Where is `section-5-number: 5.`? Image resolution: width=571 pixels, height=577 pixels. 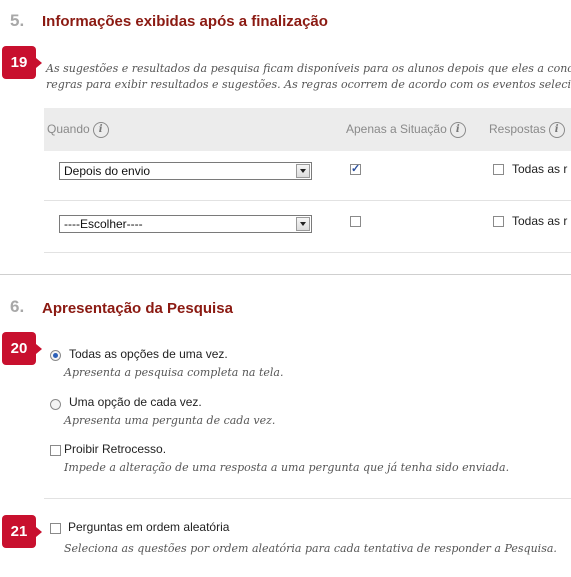
section-5-number: 5. is located at coordinates (17, 20).